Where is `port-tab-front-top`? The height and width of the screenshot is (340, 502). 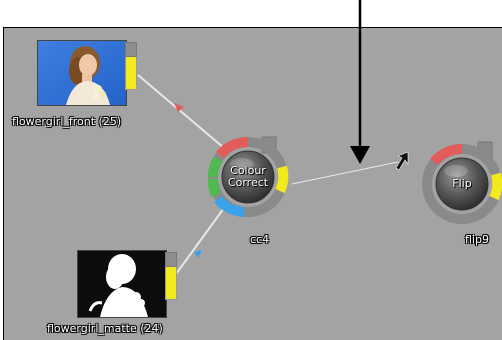 port-tab-front-top is located at coordinates (131, 49).